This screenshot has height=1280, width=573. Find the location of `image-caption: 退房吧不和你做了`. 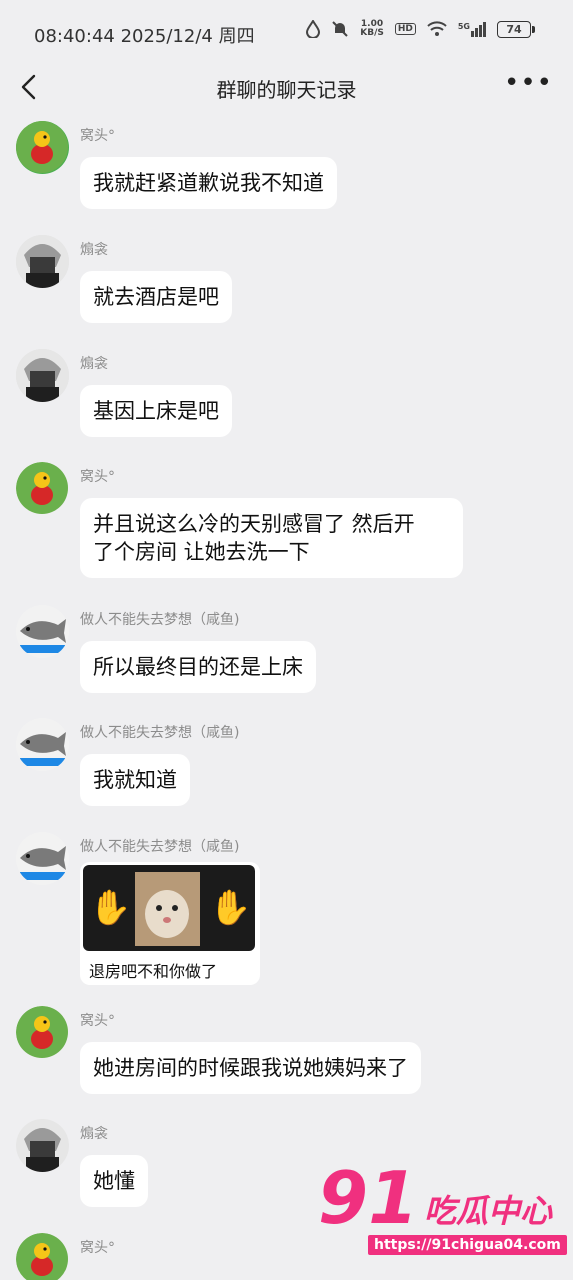

image-caption: 退房吧不和你做了 is located at coordinates (153, 971).